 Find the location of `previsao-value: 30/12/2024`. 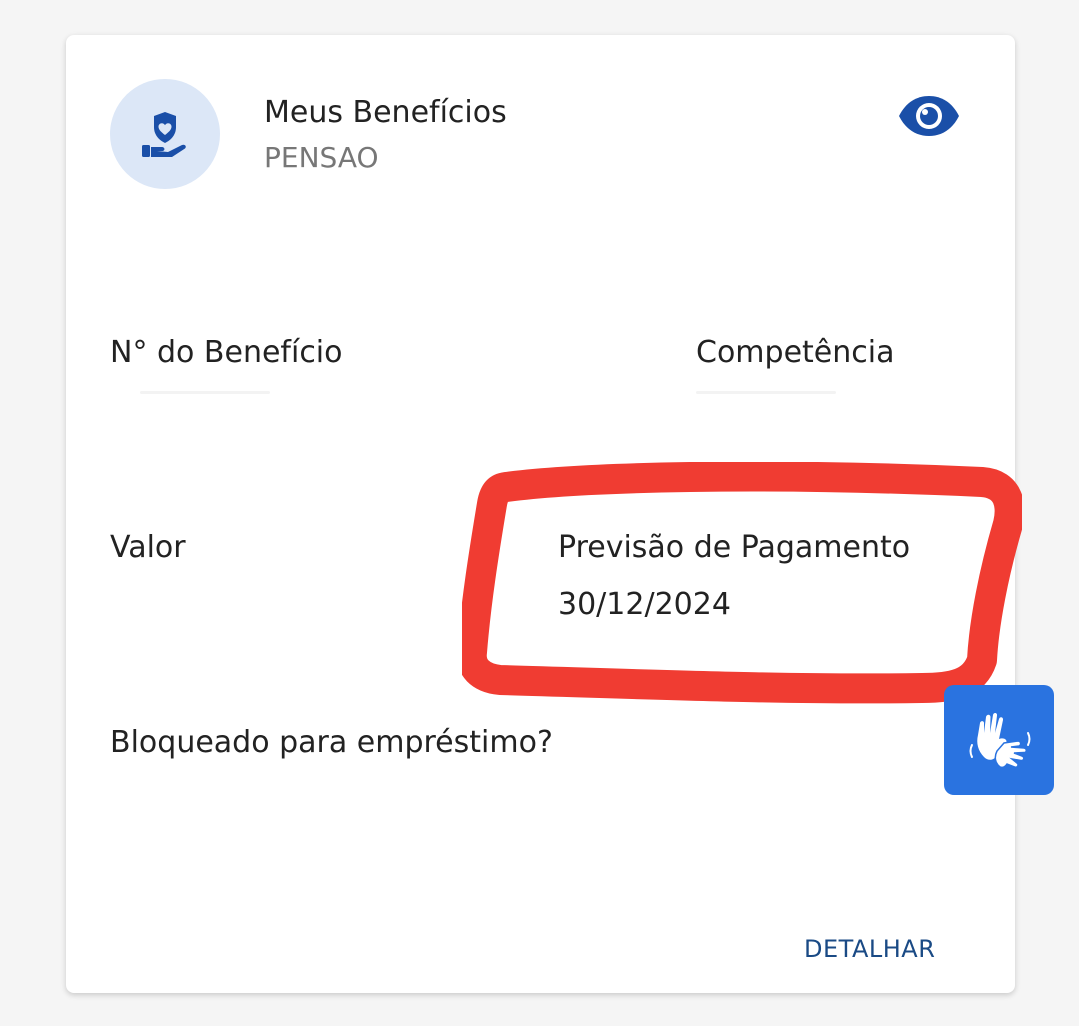

previsao-value: 30/12/2024 is located at coordinates (644, 604).